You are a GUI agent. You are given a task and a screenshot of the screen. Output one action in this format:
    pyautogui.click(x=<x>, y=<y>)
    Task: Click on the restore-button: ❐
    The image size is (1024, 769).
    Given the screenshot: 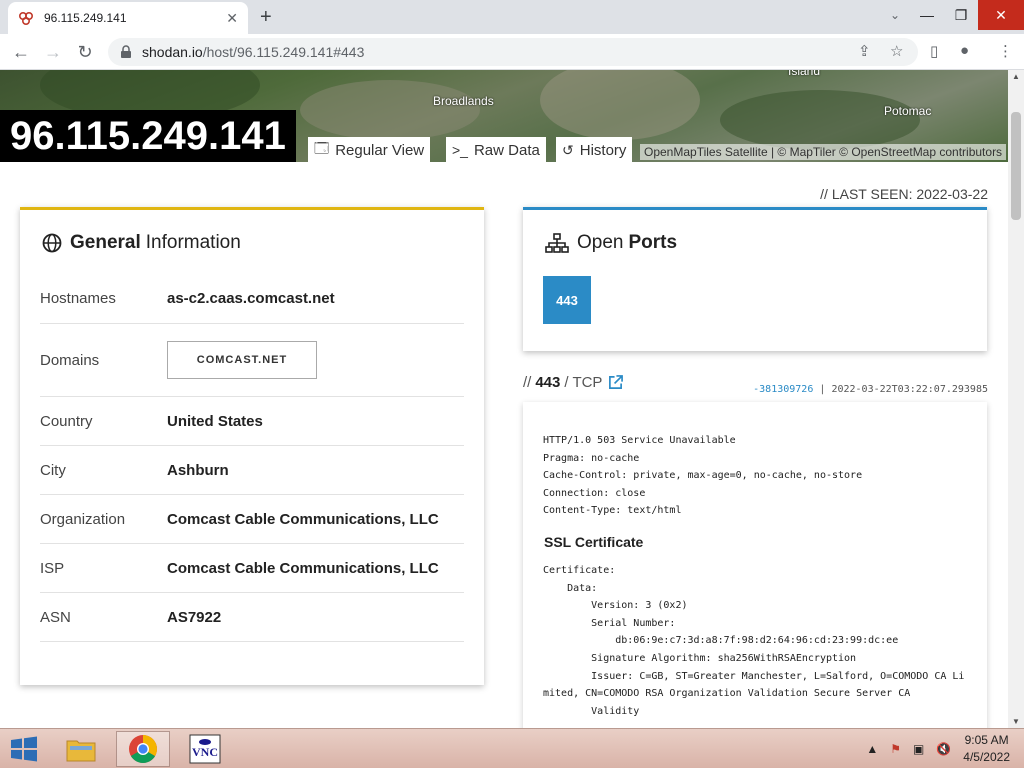 What is the action you would take?
    pyautogui.click(x=961, y=15)
    